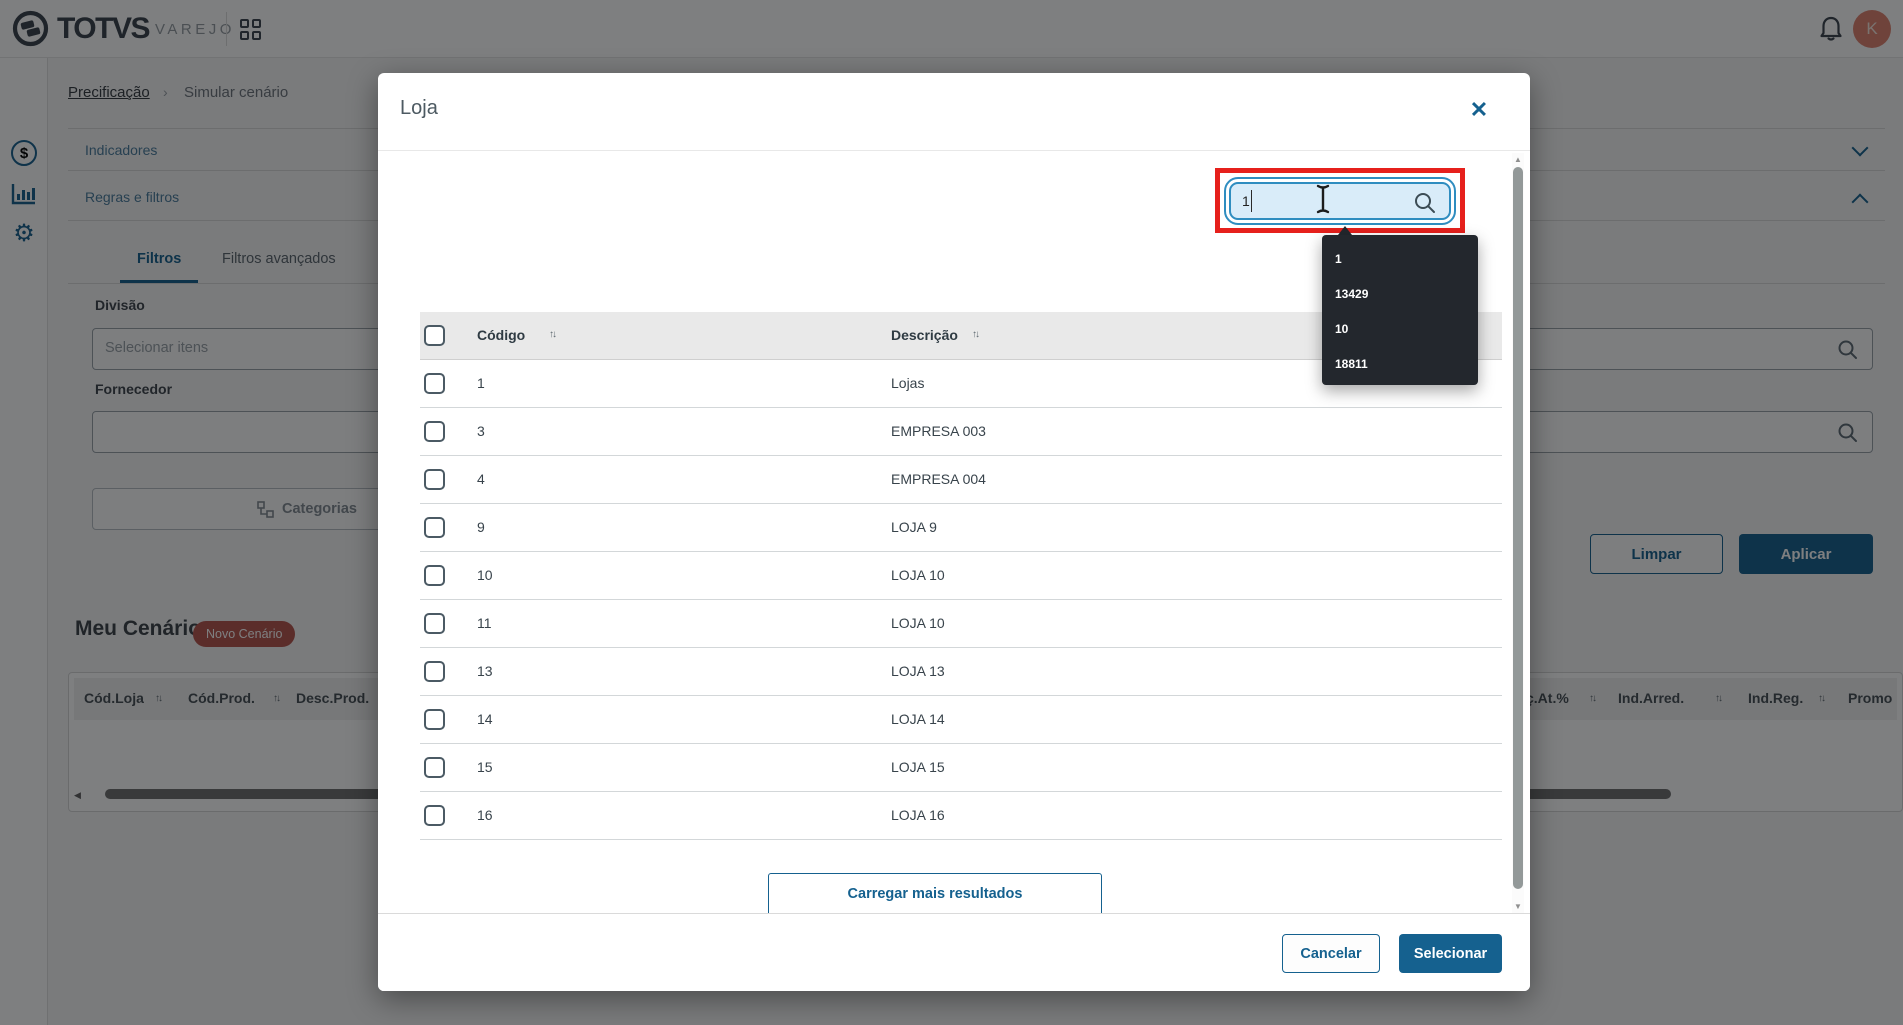 The width and height of the screenshot is (1903, 1025). I want to click on table-row: 10 LOJA 10, so click(961, 576).